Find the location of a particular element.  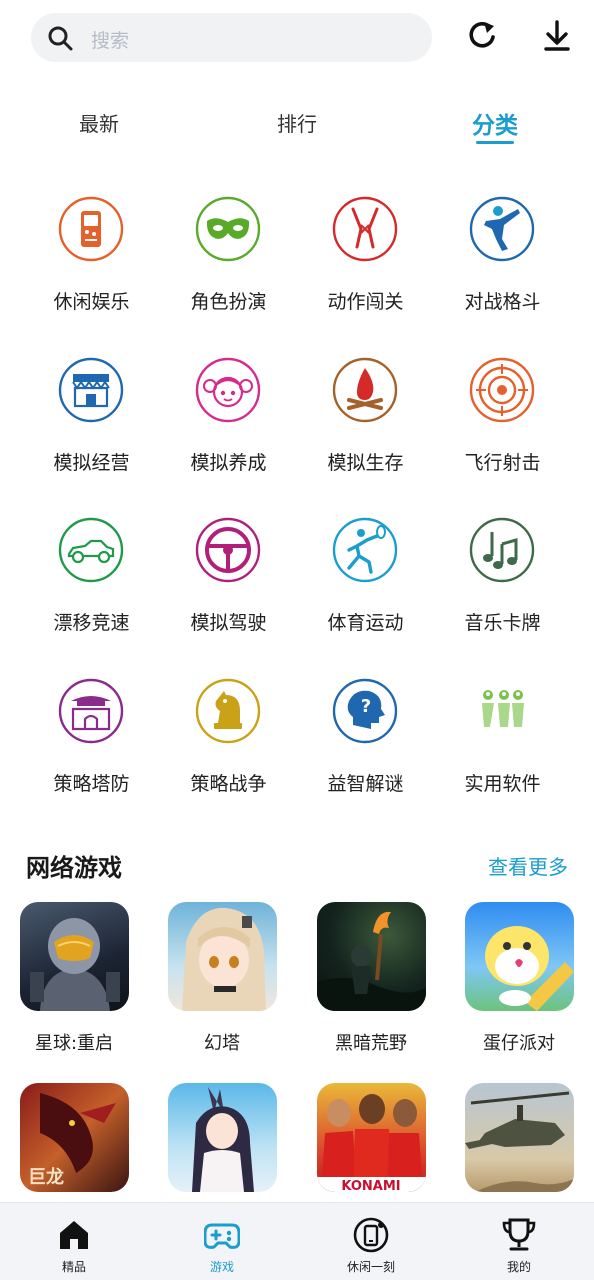

refresh-icon is located at coordinates (482, 36).